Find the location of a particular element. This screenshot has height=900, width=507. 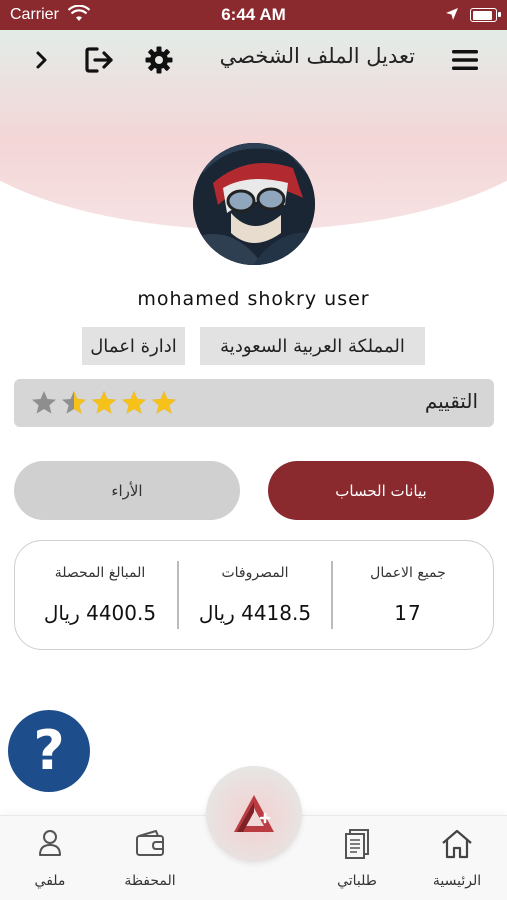

battery-icon is located at coordinates (485, 15).